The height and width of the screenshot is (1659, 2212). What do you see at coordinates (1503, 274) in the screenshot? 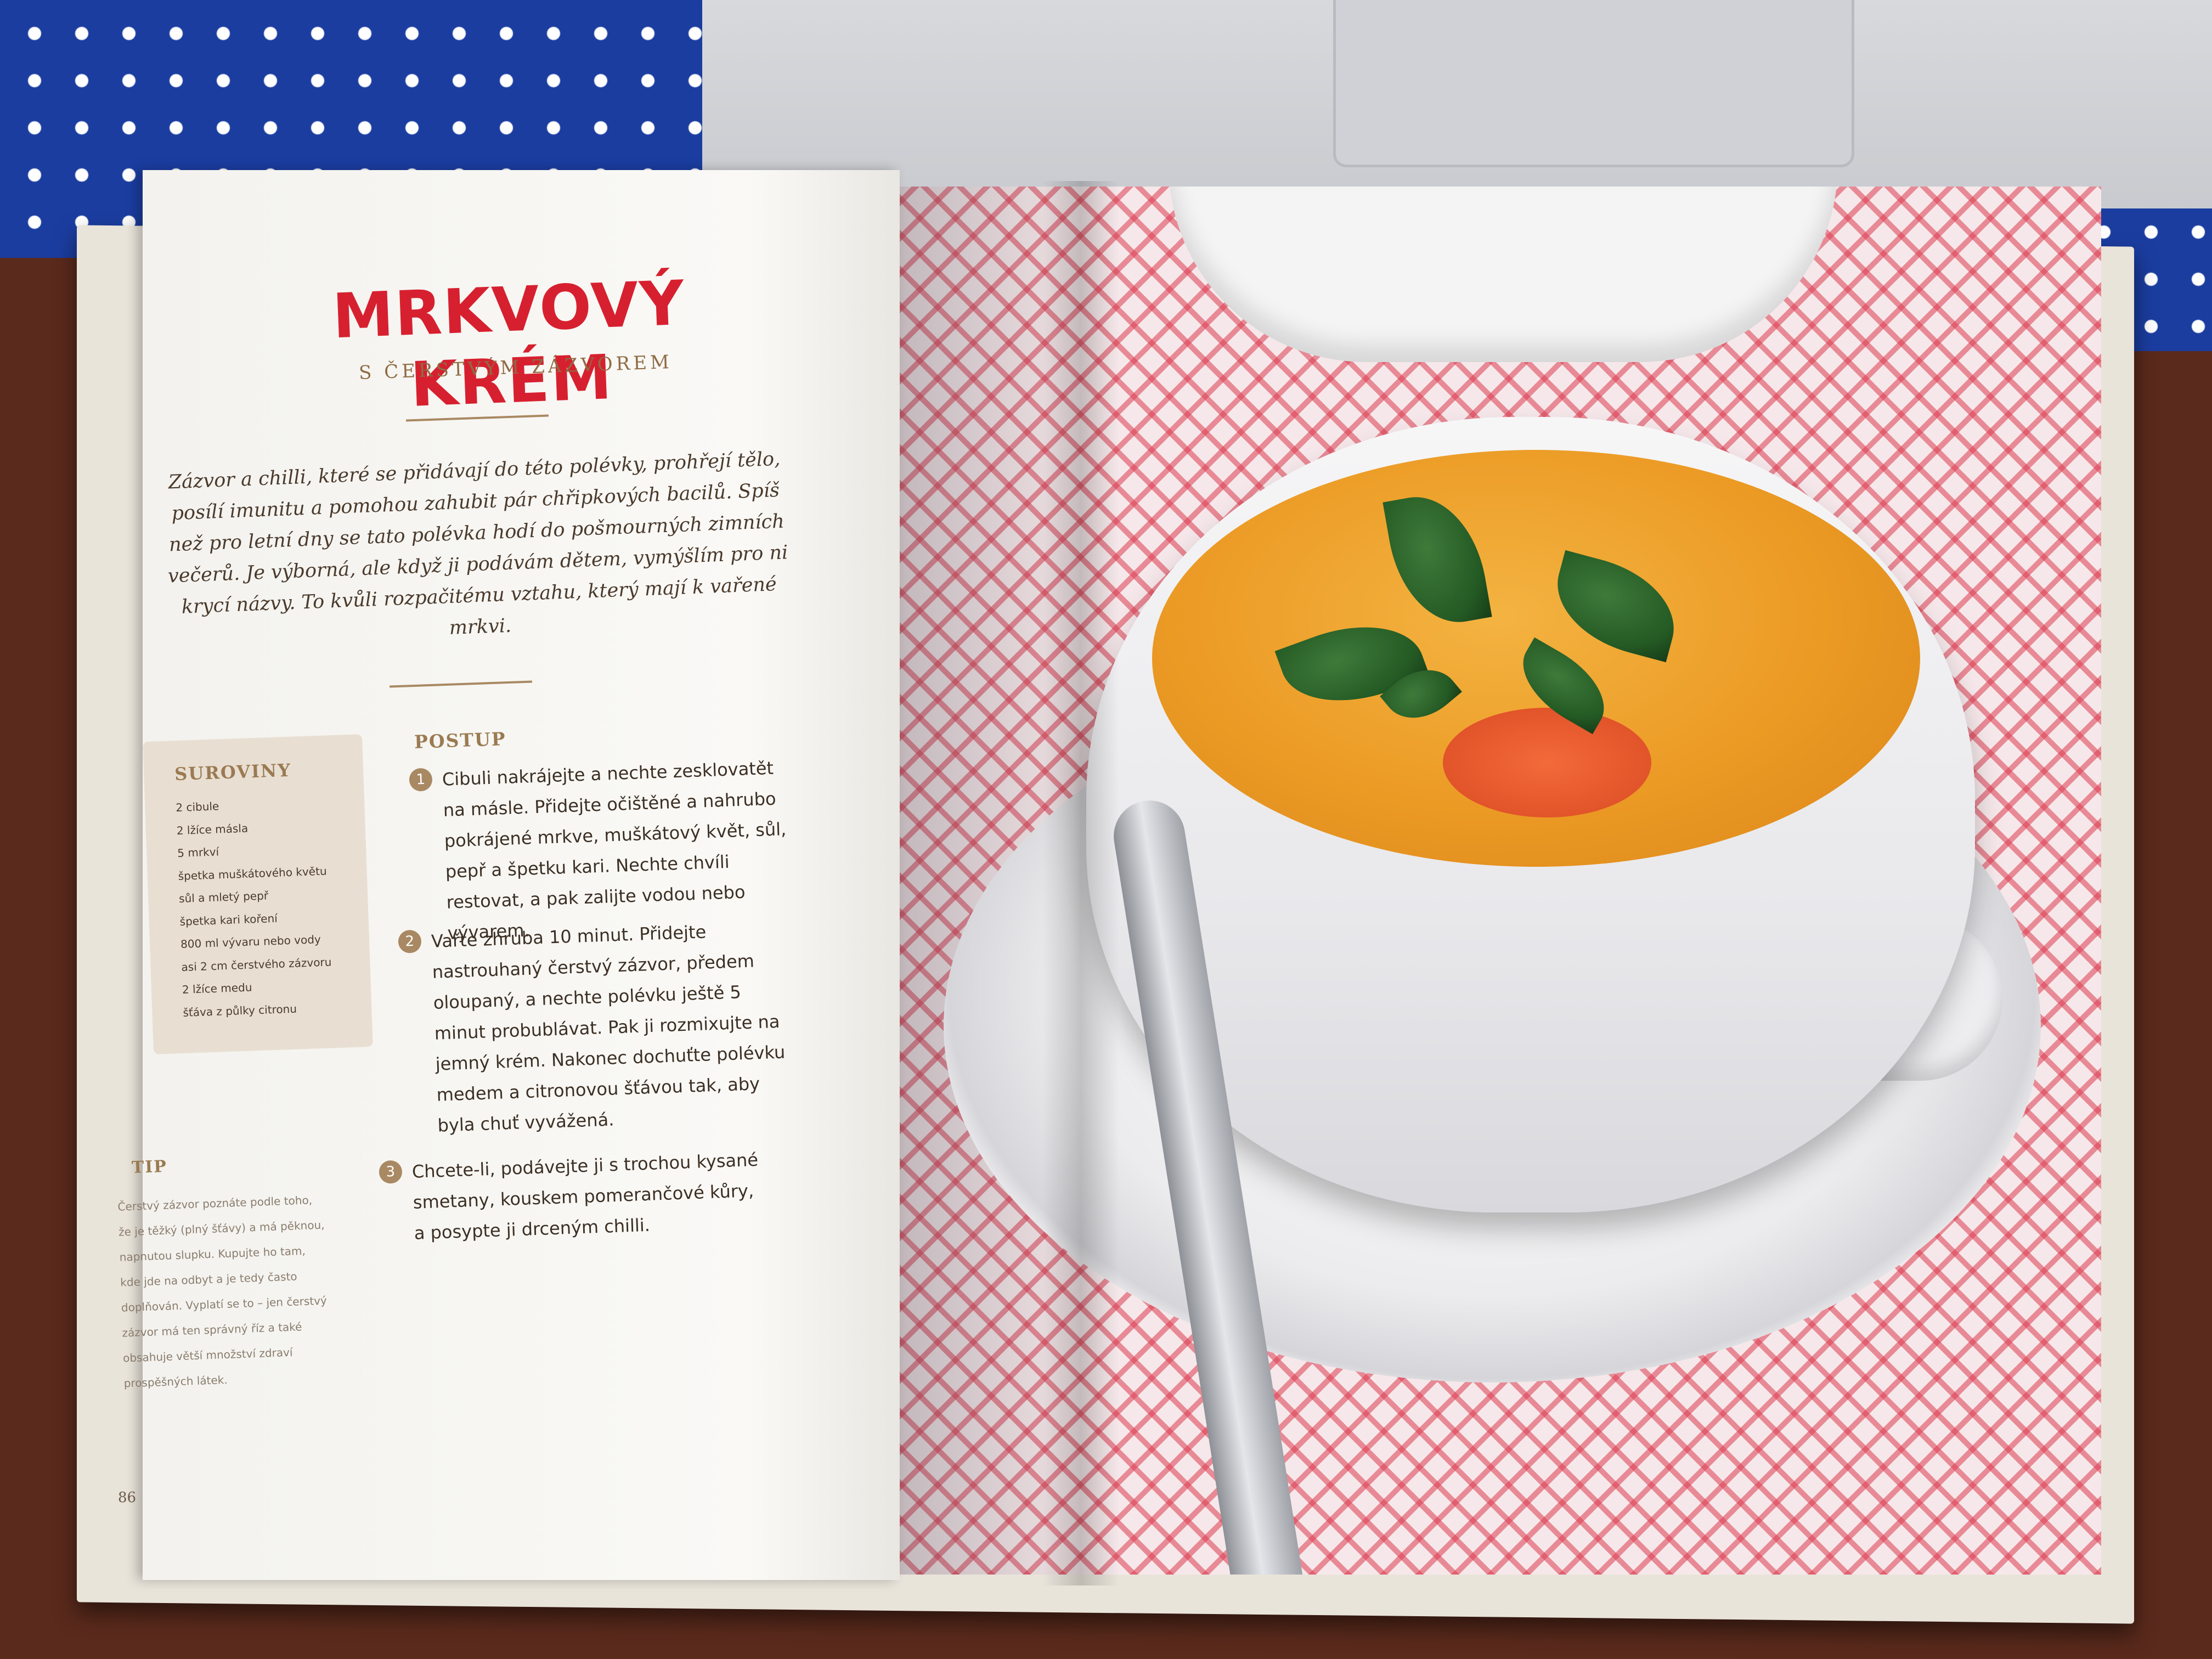
I see `background-bowl` at bounding box center [1503, 274].